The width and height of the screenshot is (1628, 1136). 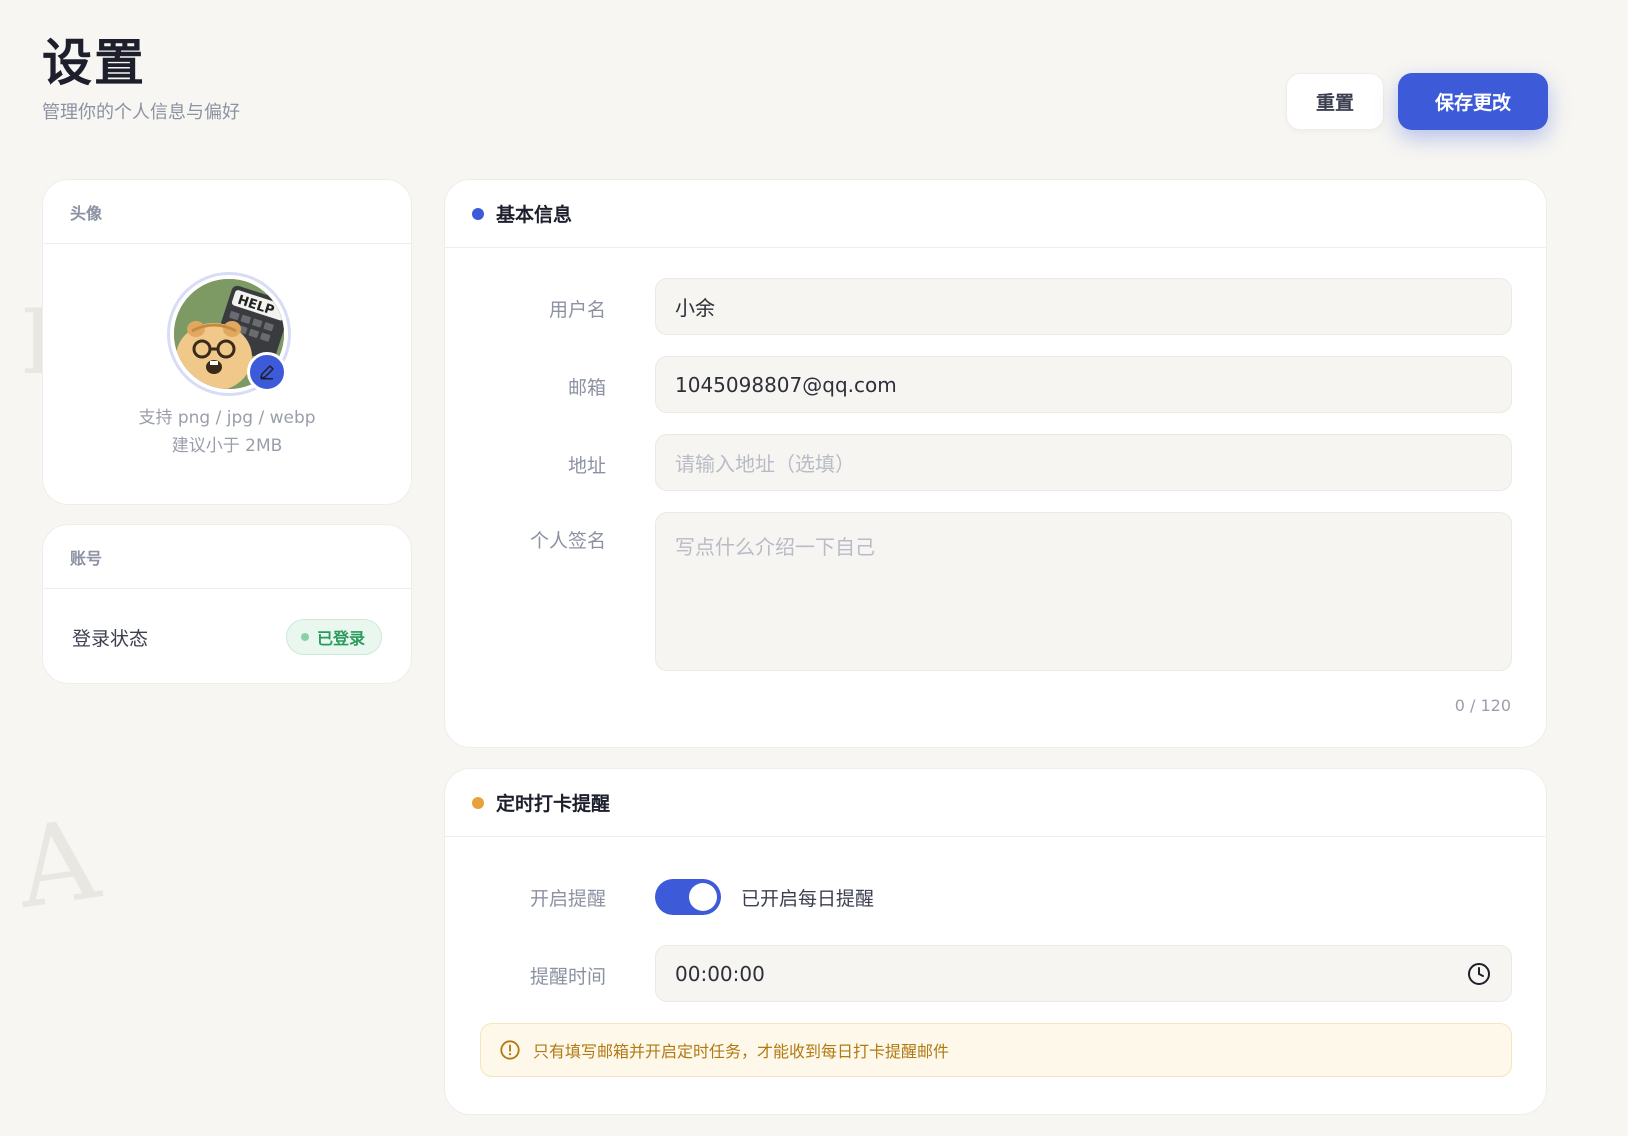 I want to click on page-subtitle: 管理你的个人信息与偏好, so click(x=141, y=112).